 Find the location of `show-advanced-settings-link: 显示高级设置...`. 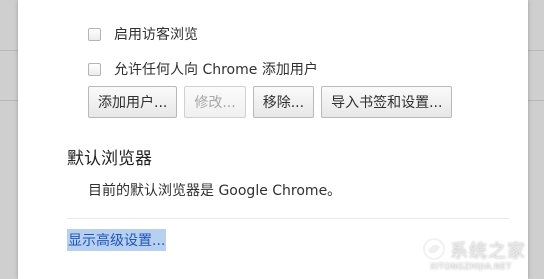

show-advanced-settings-link: 显示高级设置... is located at coordinates (117, 240).